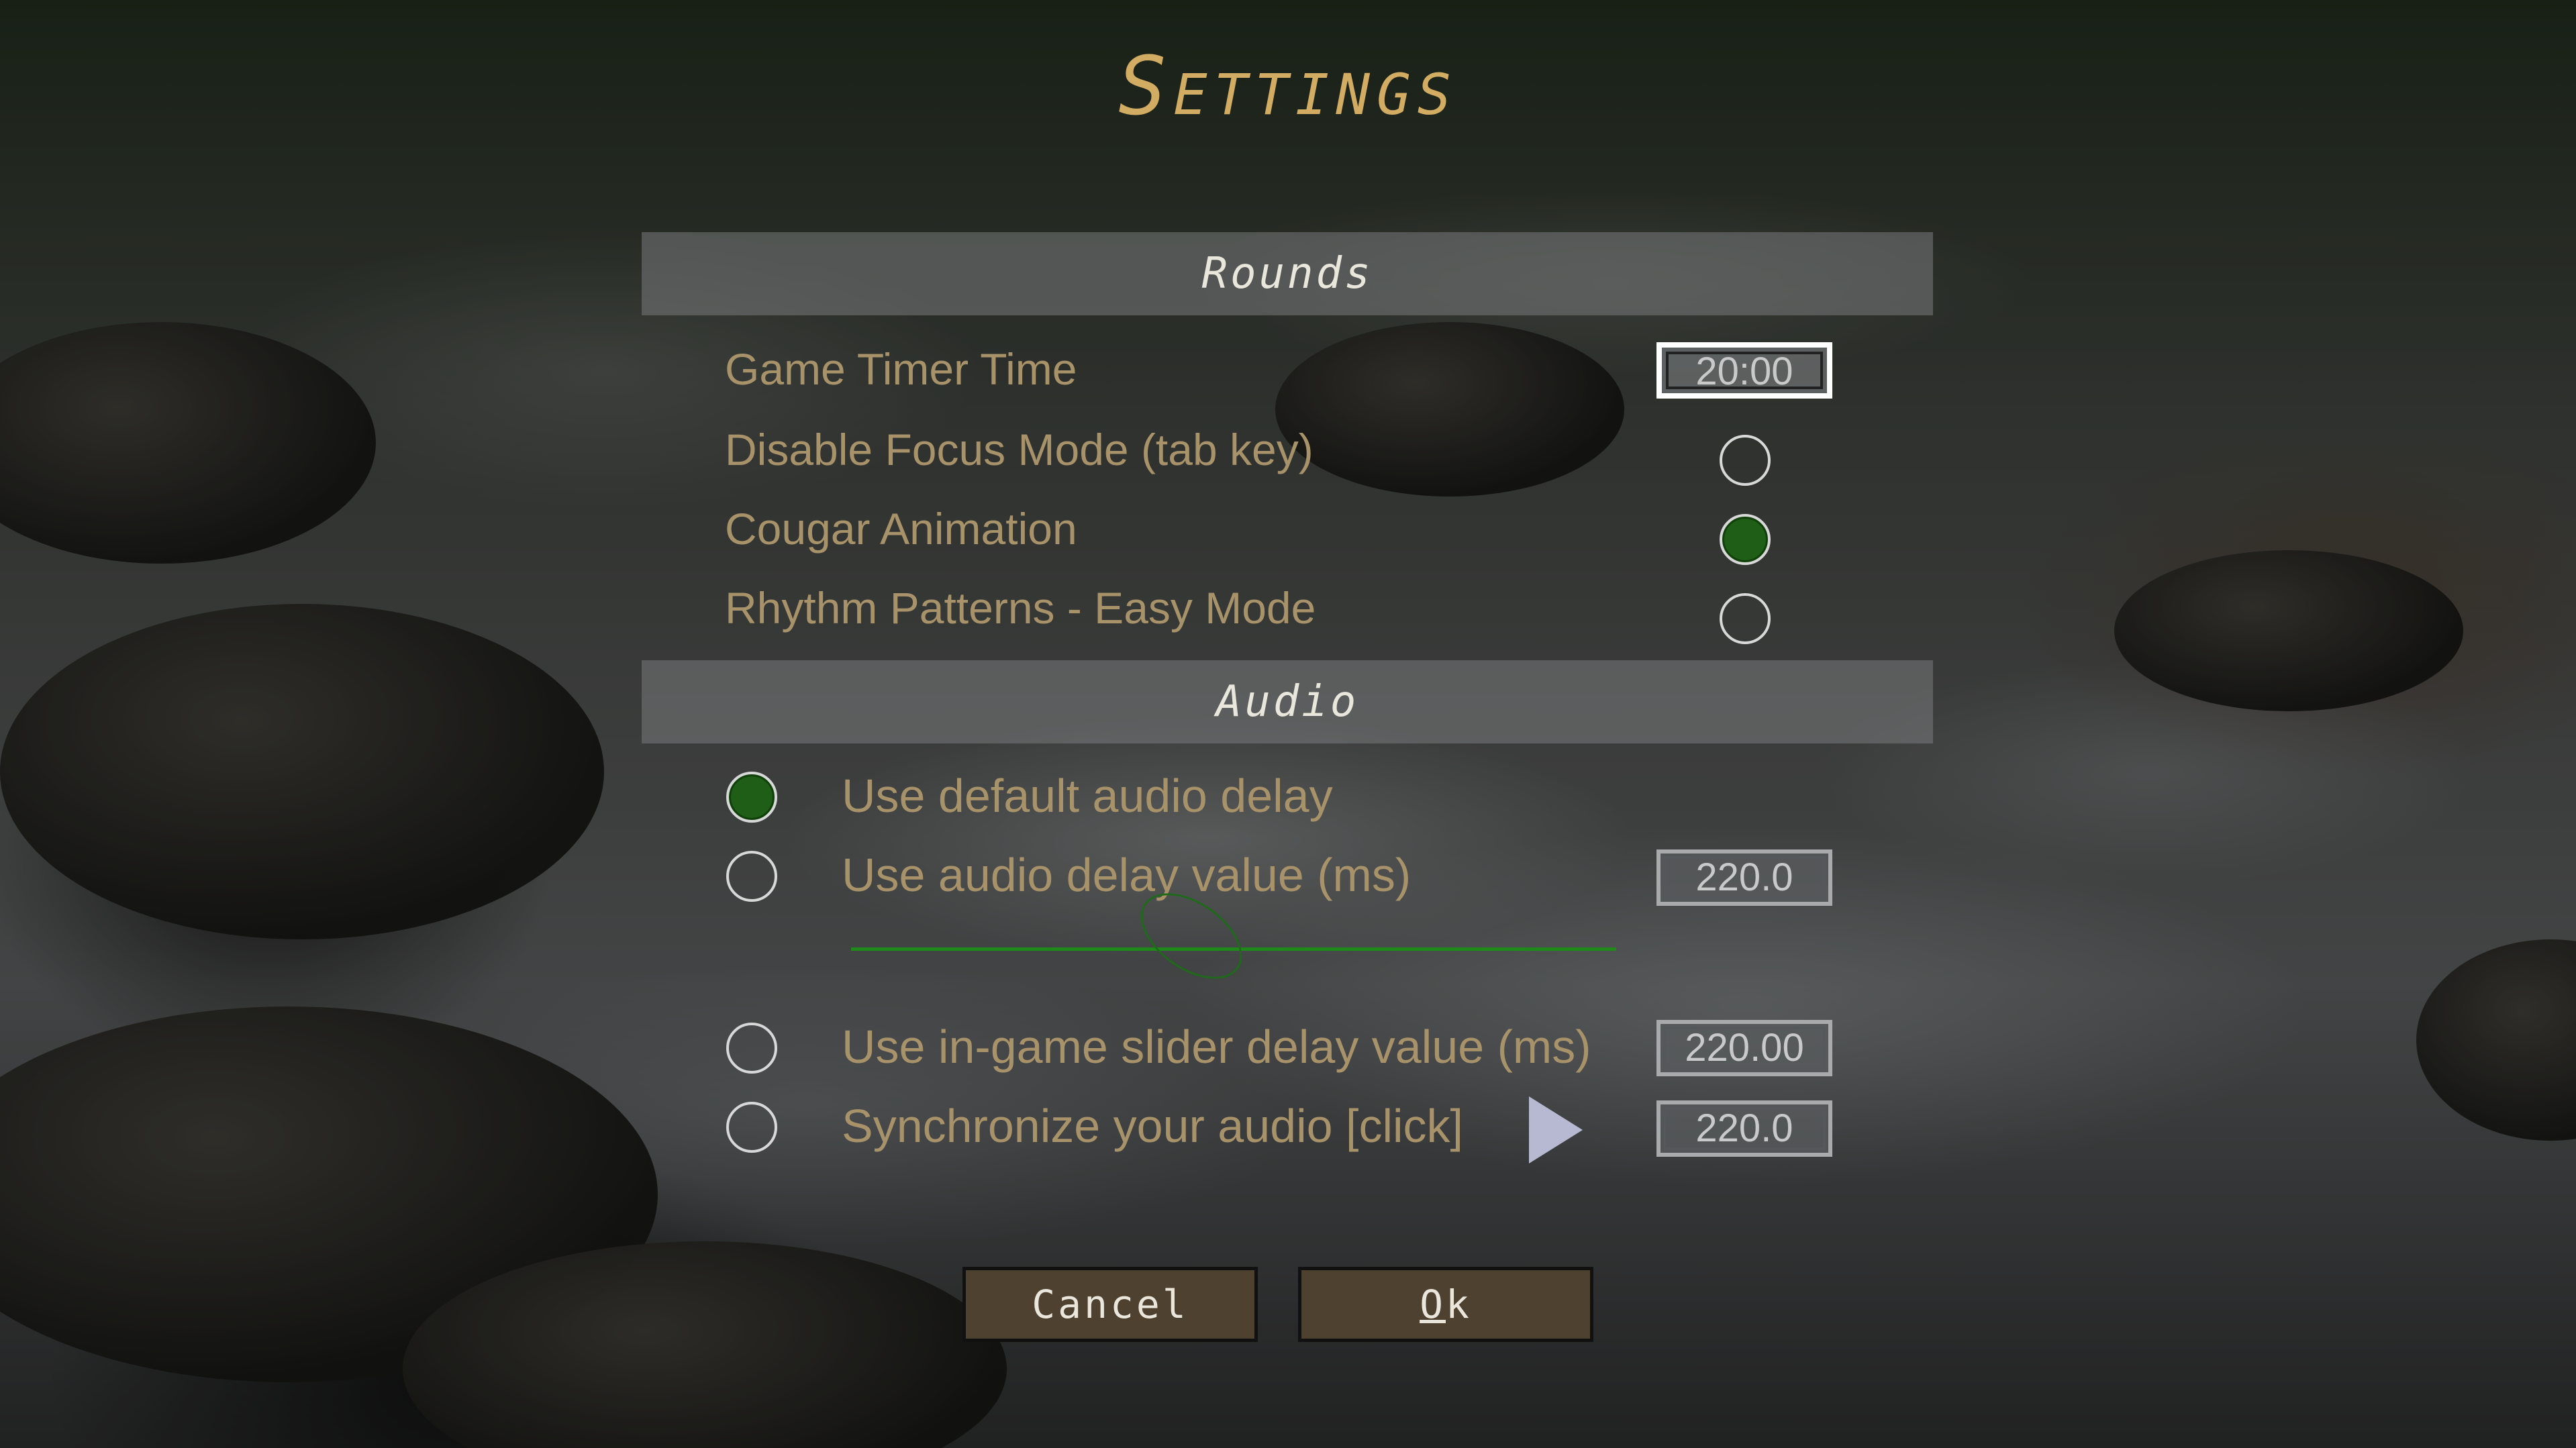  What do you see at coordinates (1744, 1048) in the screenshot?
I see `slider-delay-value: 220.00` at bounding box center [1744, 1048].